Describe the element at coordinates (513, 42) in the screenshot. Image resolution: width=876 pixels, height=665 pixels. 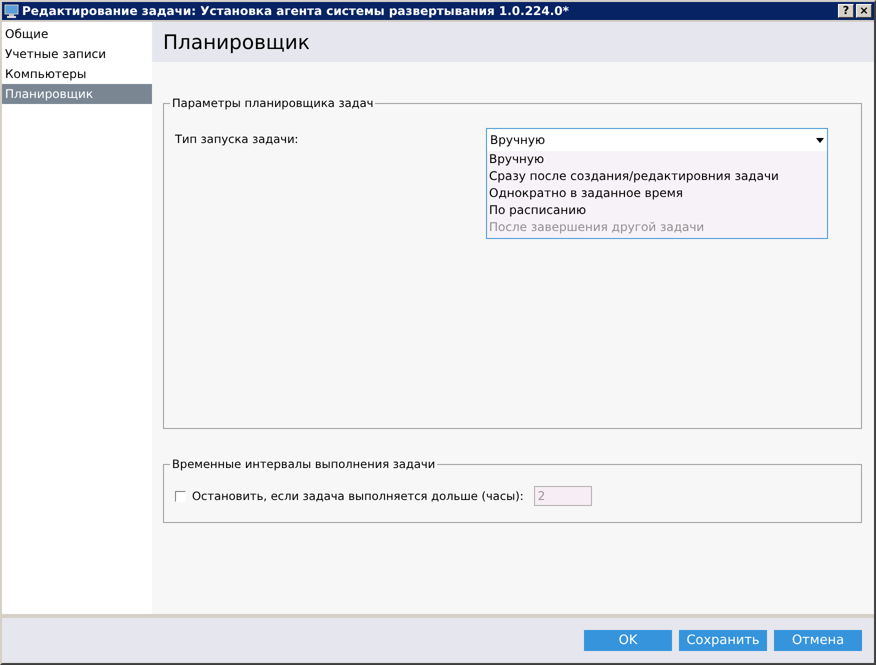
I see `page-title: Планировщик` at that location.